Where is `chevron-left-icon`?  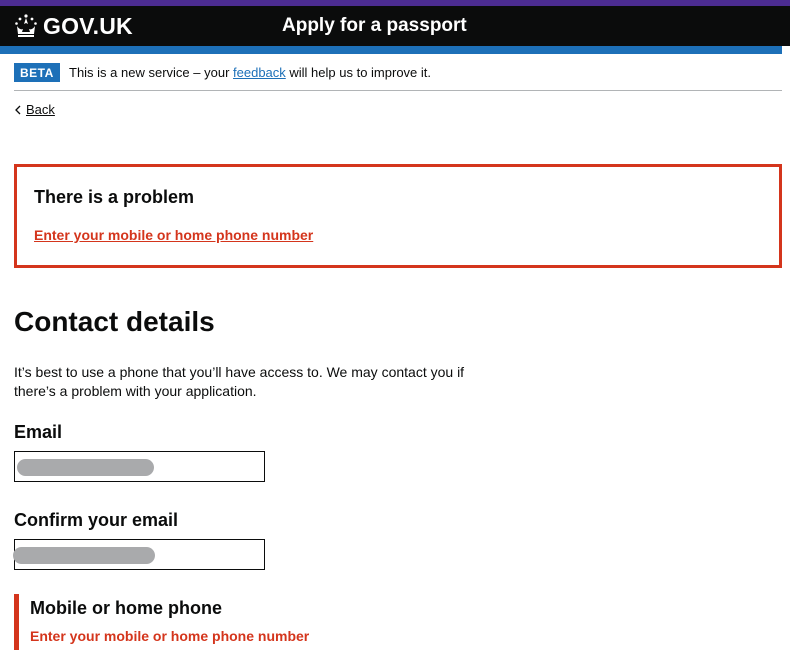 chevron-left-icon is located at coordinates (18, 109).